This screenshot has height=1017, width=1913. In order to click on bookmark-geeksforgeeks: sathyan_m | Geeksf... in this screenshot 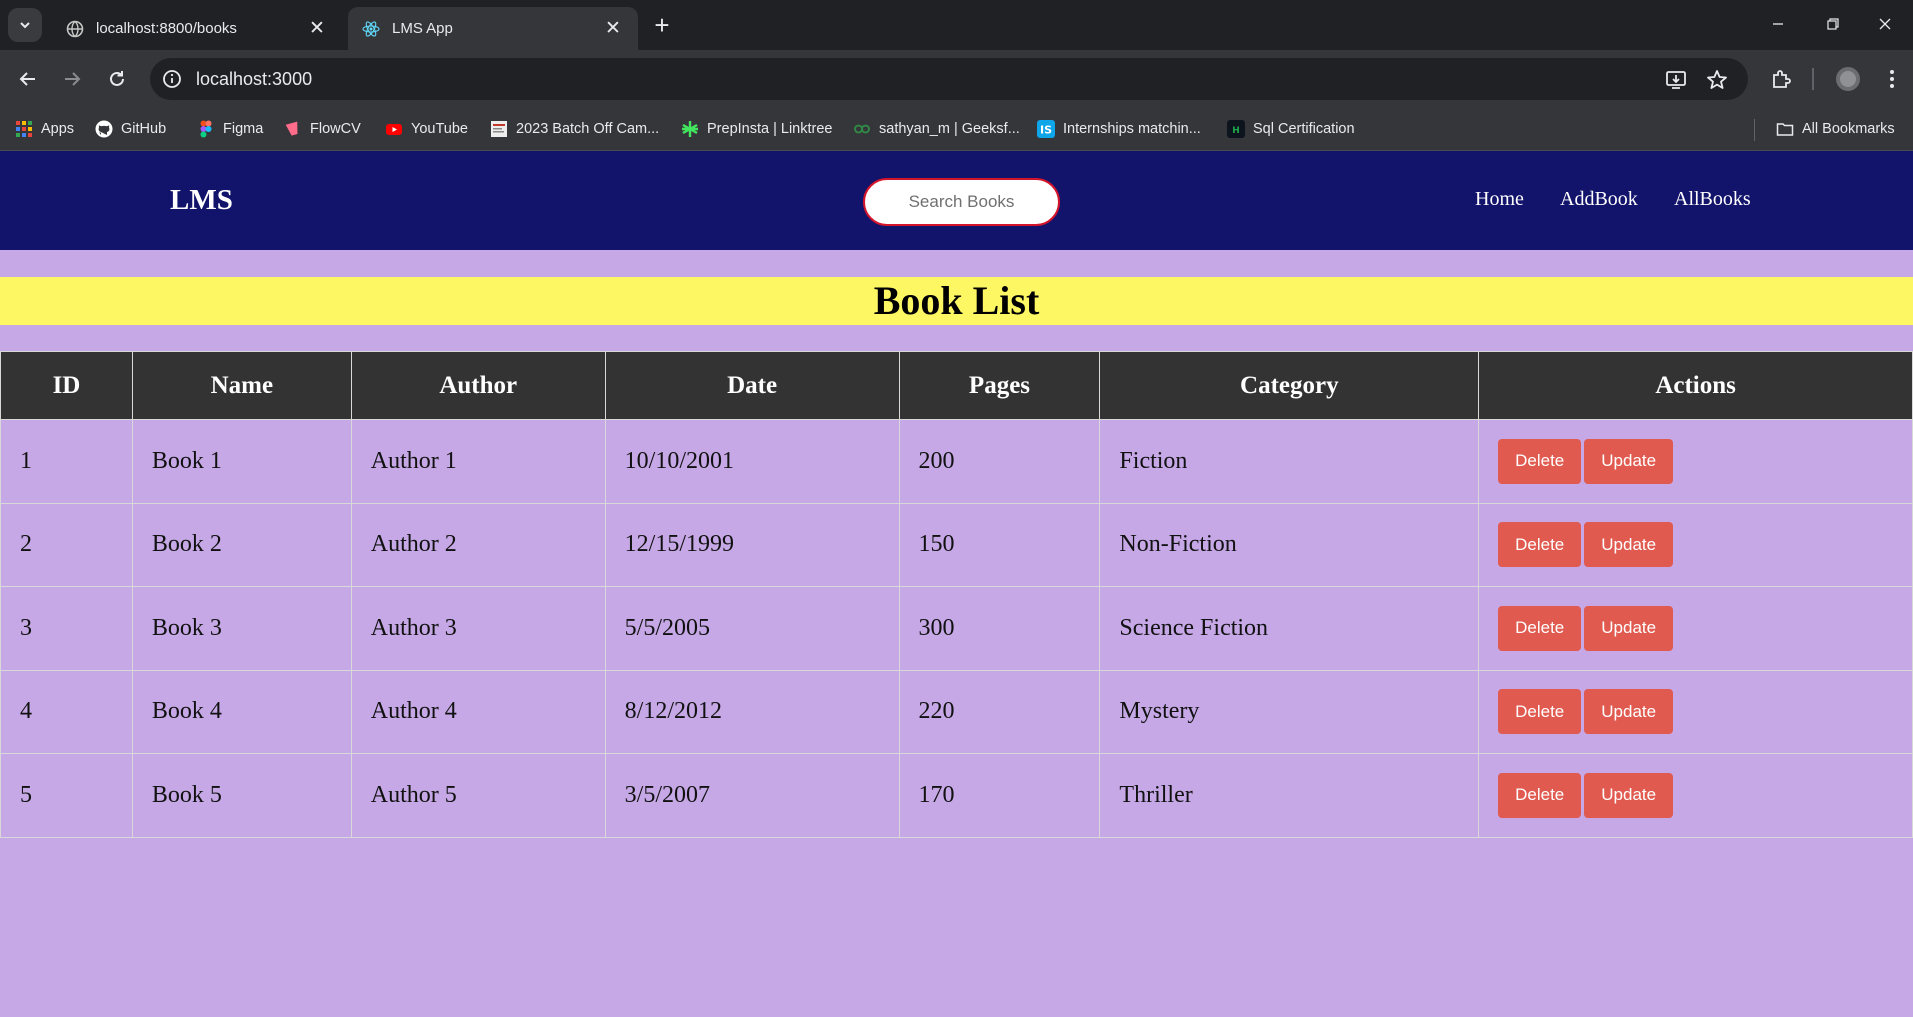, I will do `click(936, 129)`.